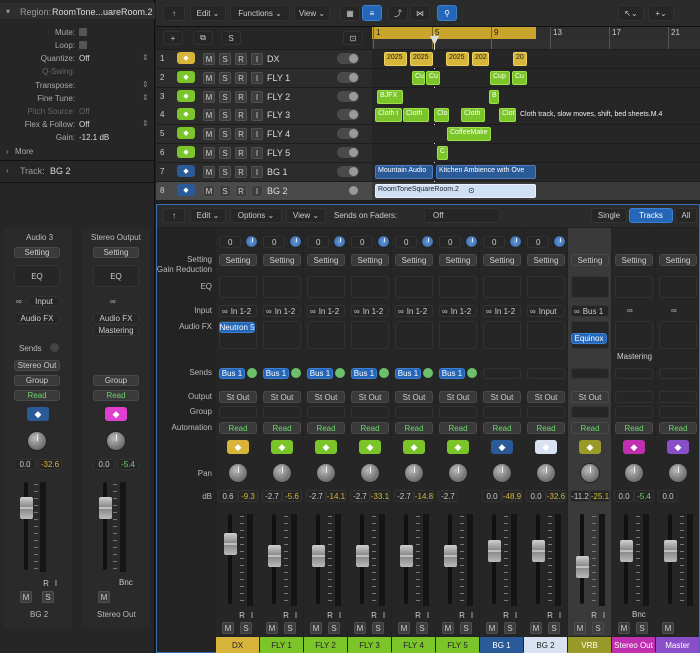 The height and width of the screenshot is (653, 700). What do you see at coordinates (84, 112) in the screenshot?
I see `pitch-source-value: Off` at bounding box center [84, 112].